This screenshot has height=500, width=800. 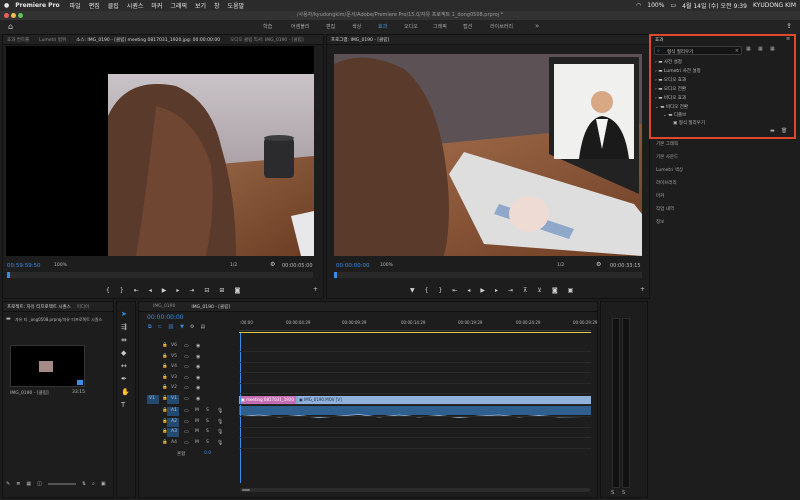 I want to click on workspace-tab-edit: 편집, so click(x=330, y=26).